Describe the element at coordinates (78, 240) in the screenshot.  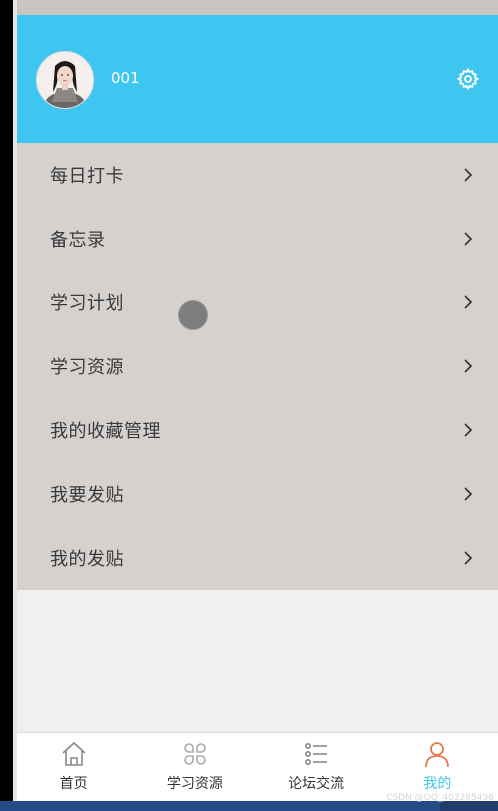
I see `menu-item-label: 备忘录` at that location.